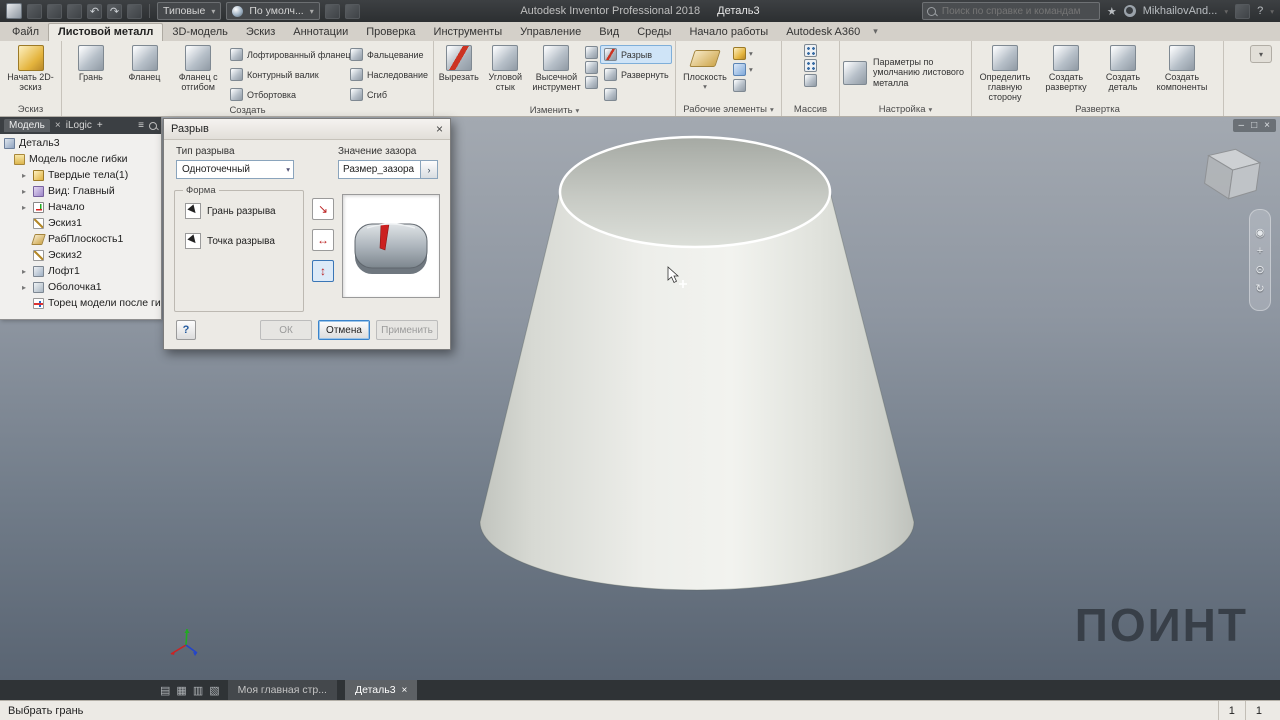 Image resolution: width=1280 pixels, height=720 pixels. I want to click on group-label-create: Создать, so click(247, 110).